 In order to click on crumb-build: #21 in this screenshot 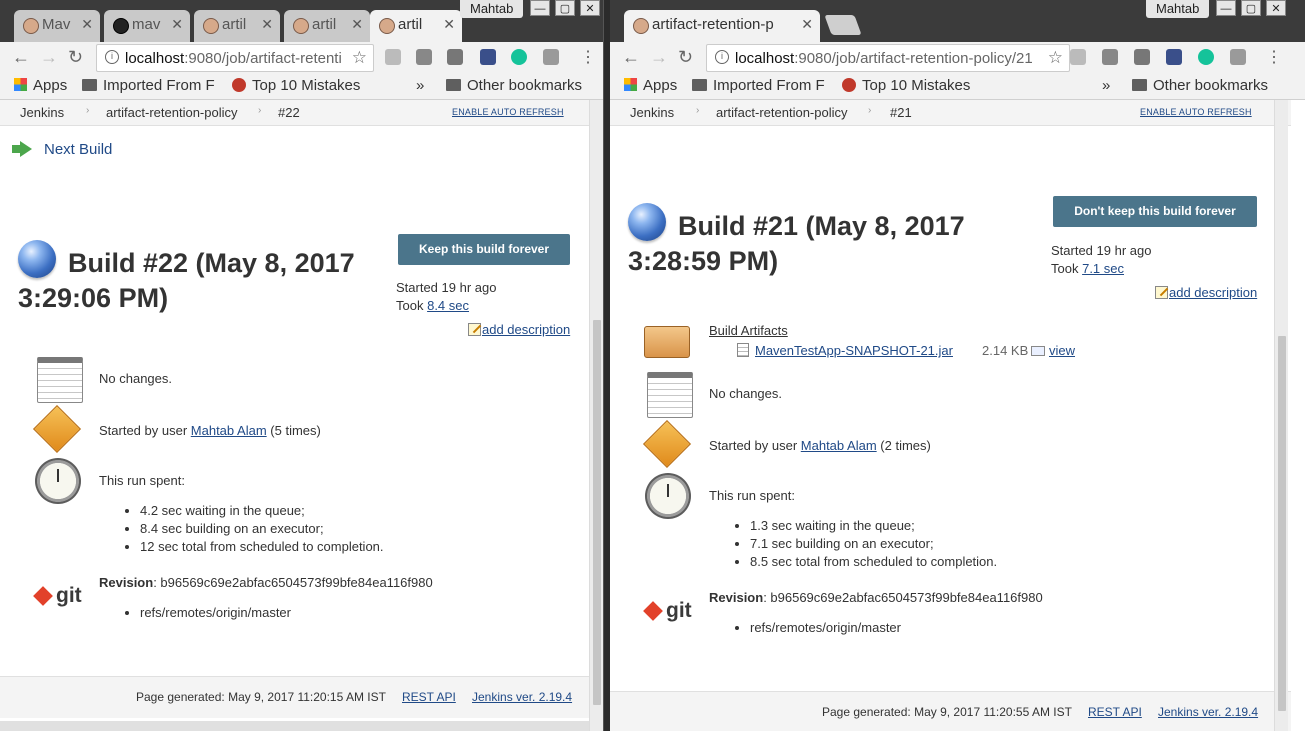, I will do `click(901, 112)`.